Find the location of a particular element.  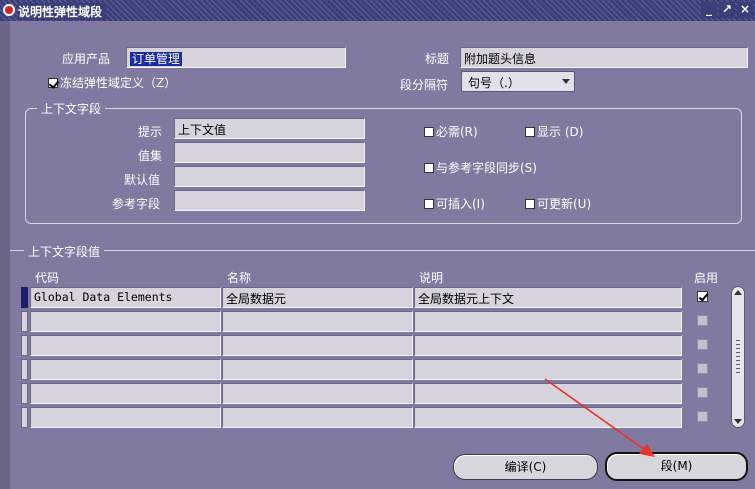

updatable-check-icon is located at coordinates (530, 203).